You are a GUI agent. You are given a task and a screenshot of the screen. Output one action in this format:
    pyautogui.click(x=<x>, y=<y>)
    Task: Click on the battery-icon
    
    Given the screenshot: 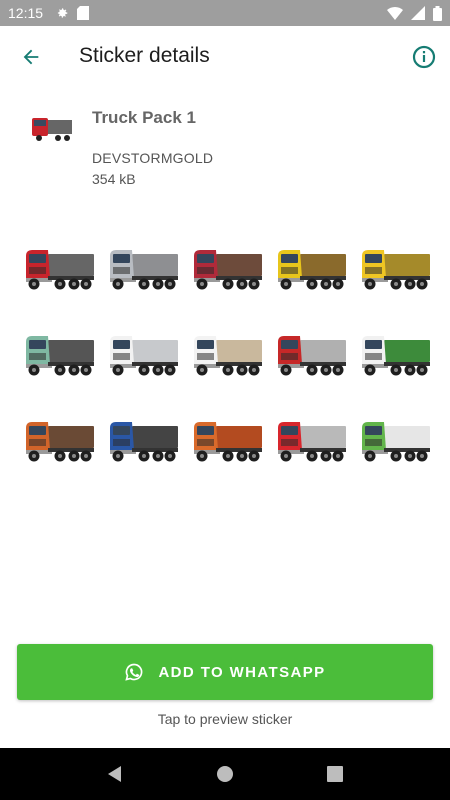 What is the action you would take?
    pyautogui.click(x=437, y=13)
    